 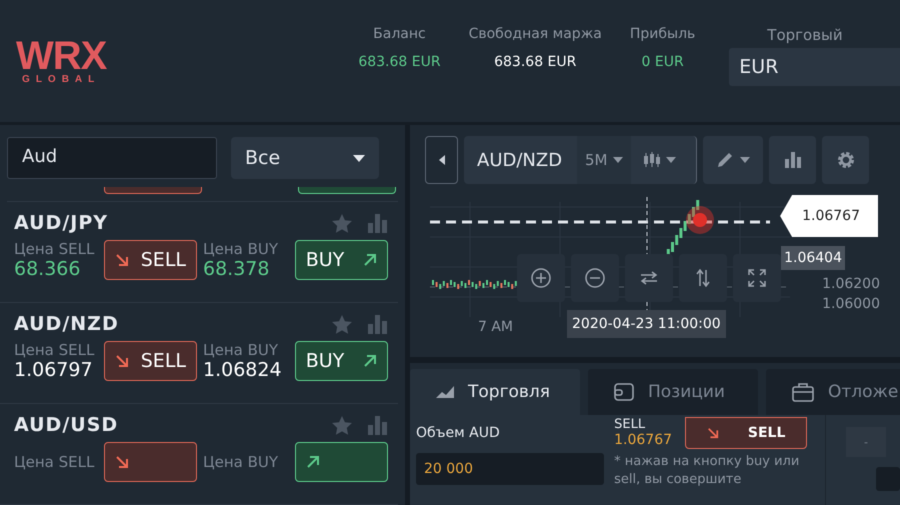 What do you see at coordinates (643, 440) in the screenshot?
I see `side-price: 1.06767` at bounding box center [643, 440].